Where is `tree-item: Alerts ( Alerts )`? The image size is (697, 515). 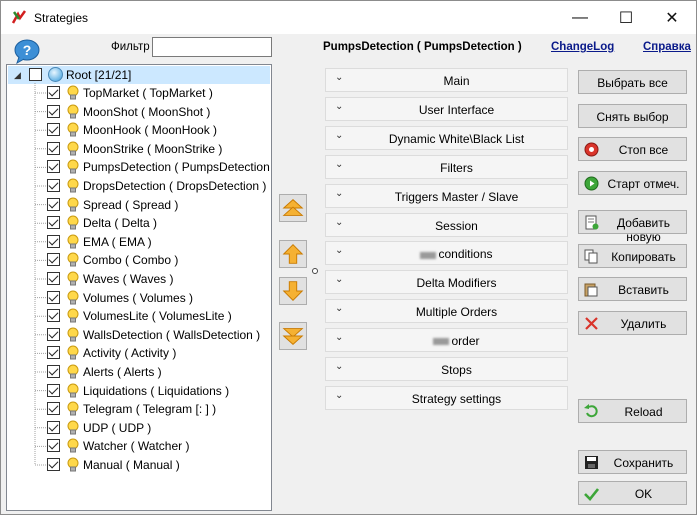
tree-item: Alerts ( Alerts ) is located at coordinates (138, 372).